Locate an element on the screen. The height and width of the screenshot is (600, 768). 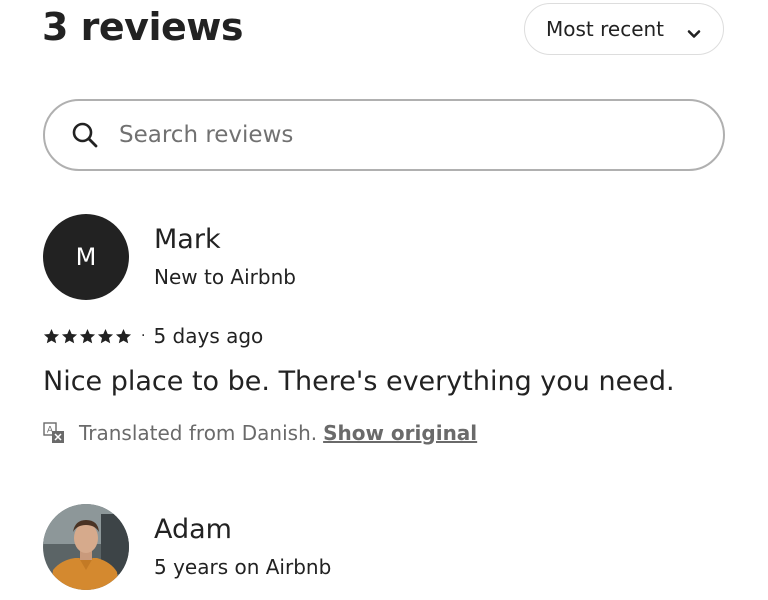
avatar-mark: M is located at coordinates (86, 257).